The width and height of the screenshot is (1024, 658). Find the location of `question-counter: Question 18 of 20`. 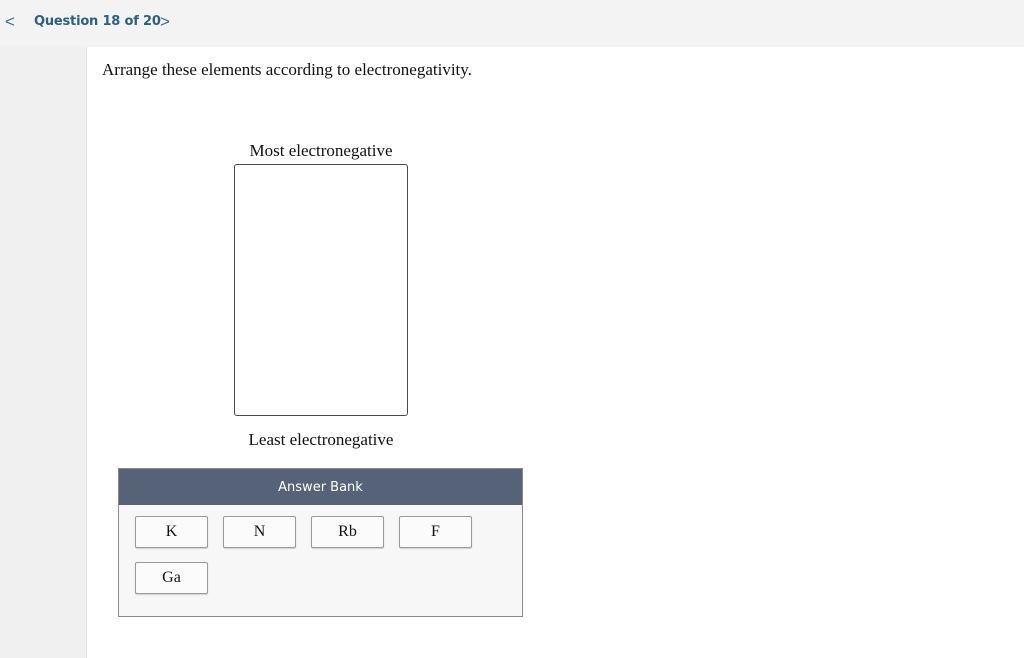

question-counter: Question 18 of 20 is located at coordinates (97, 21).